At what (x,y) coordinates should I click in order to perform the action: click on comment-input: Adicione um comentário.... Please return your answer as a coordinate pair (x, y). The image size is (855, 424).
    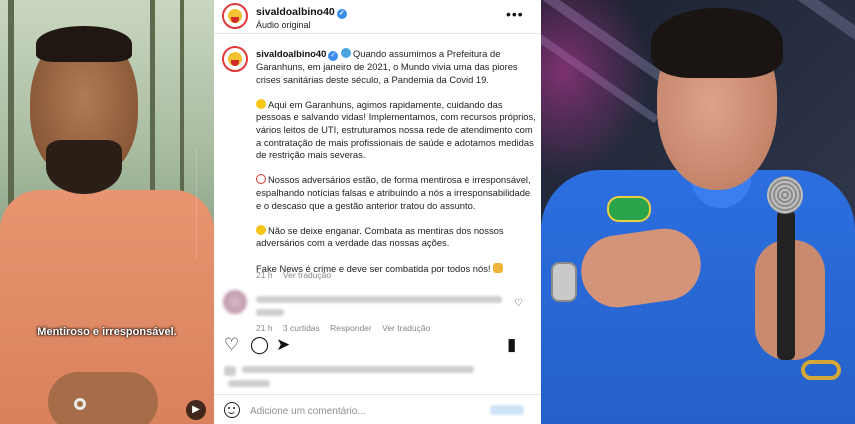
    Looking at the image, I should click on (308, 411).